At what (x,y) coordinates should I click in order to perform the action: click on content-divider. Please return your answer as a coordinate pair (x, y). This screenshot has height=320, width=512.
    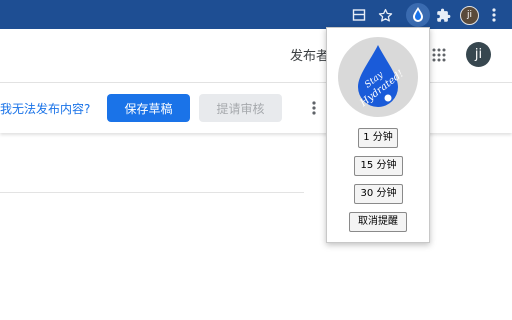
    Looking at the image, I should click on (152, 192).